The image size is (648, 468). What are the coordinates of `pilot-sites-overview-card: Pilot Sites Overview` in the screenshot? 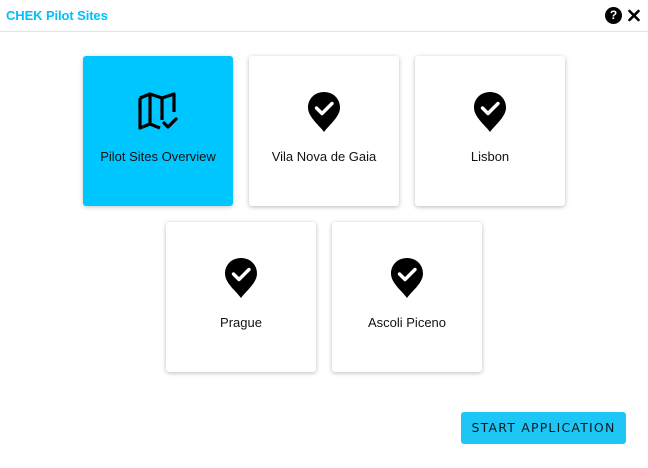 It's located at (158, 131).